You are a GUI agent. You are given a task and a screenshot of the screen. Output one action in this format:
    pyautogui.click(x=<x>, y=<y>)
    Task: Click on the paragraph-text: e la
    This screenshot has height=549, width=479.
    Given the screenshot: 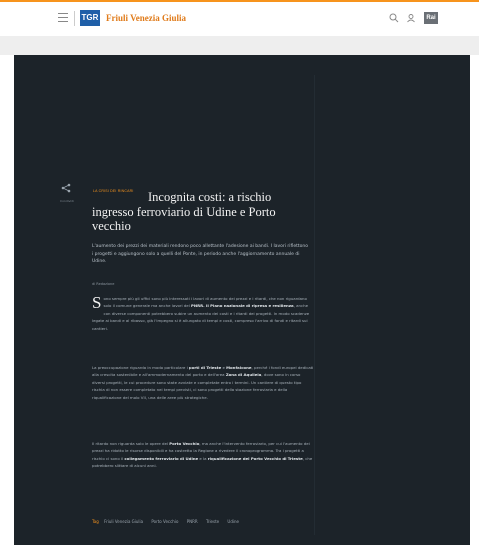 What is the action you would take?
    pyautogui.click(x=203, y=458)
    